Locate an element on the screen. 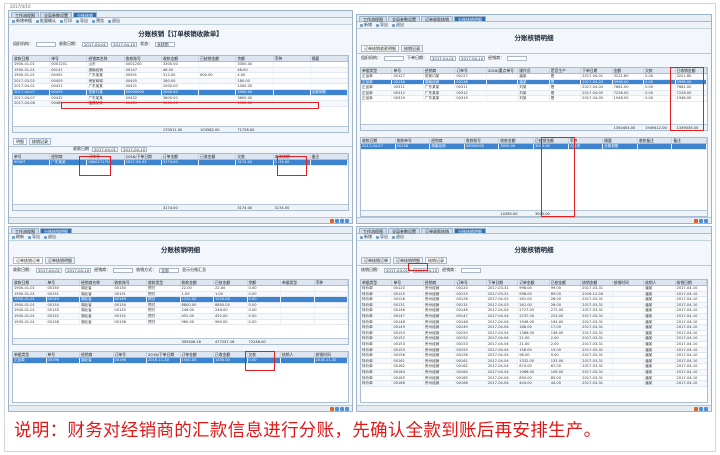 This screenshot has width=720, height=455. p2-toolbar-button: 退出 is located at coordinates (398, 25).